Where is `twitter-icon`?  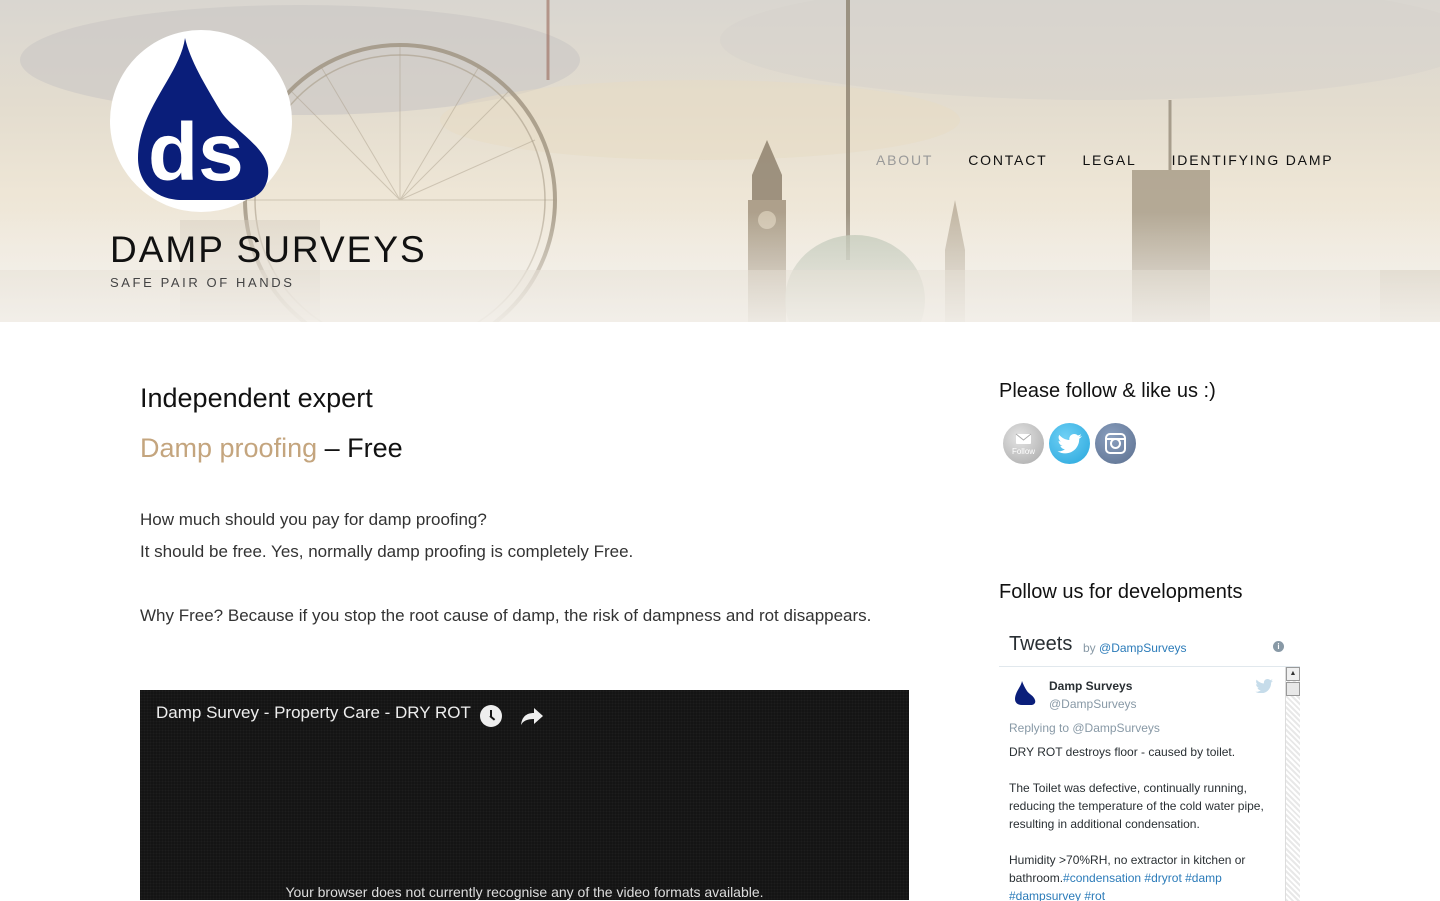
twitter-icon is located at coordinates (1069, 443).